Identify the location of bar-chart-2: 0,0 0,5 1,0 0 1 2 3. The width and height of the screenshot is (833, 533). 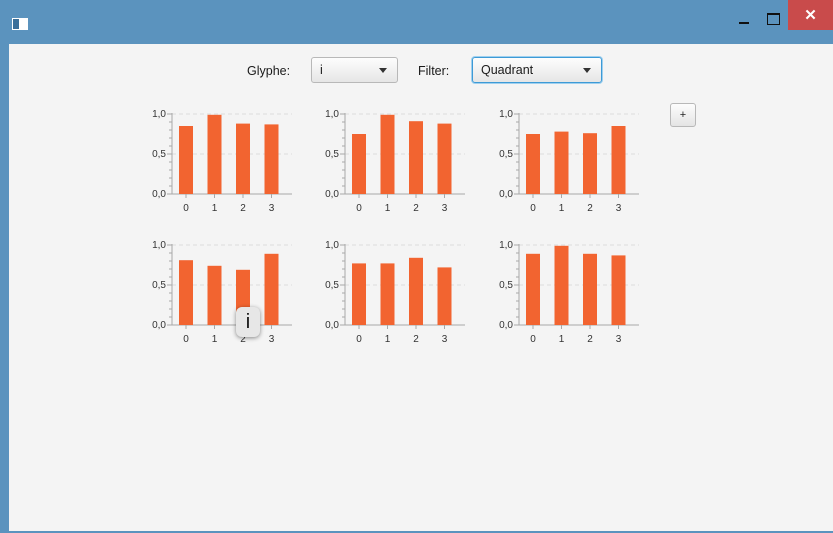
(569, 161).